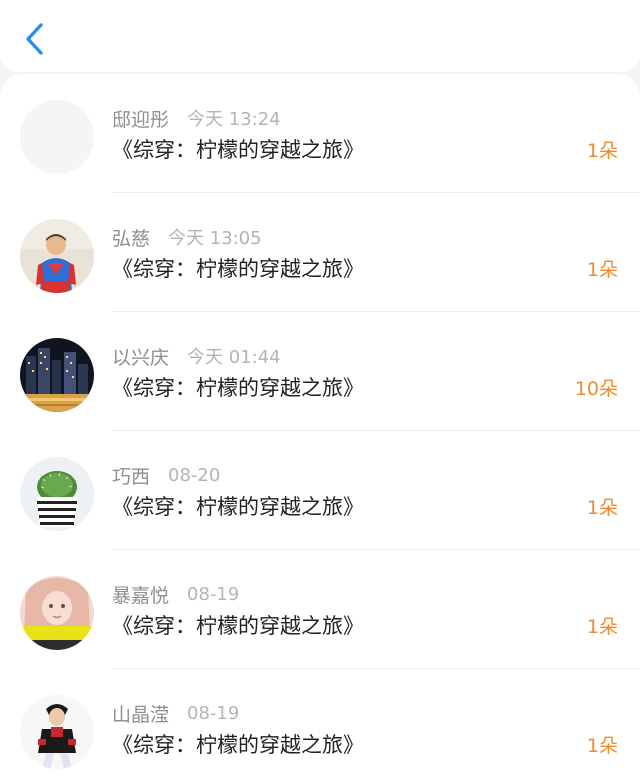 This screenshot has width=640, height=781. What do you see at coordinates (140, 118) in the screenshot?
I see `user-name: 邸迎彤` at bounding box center [140, 118].